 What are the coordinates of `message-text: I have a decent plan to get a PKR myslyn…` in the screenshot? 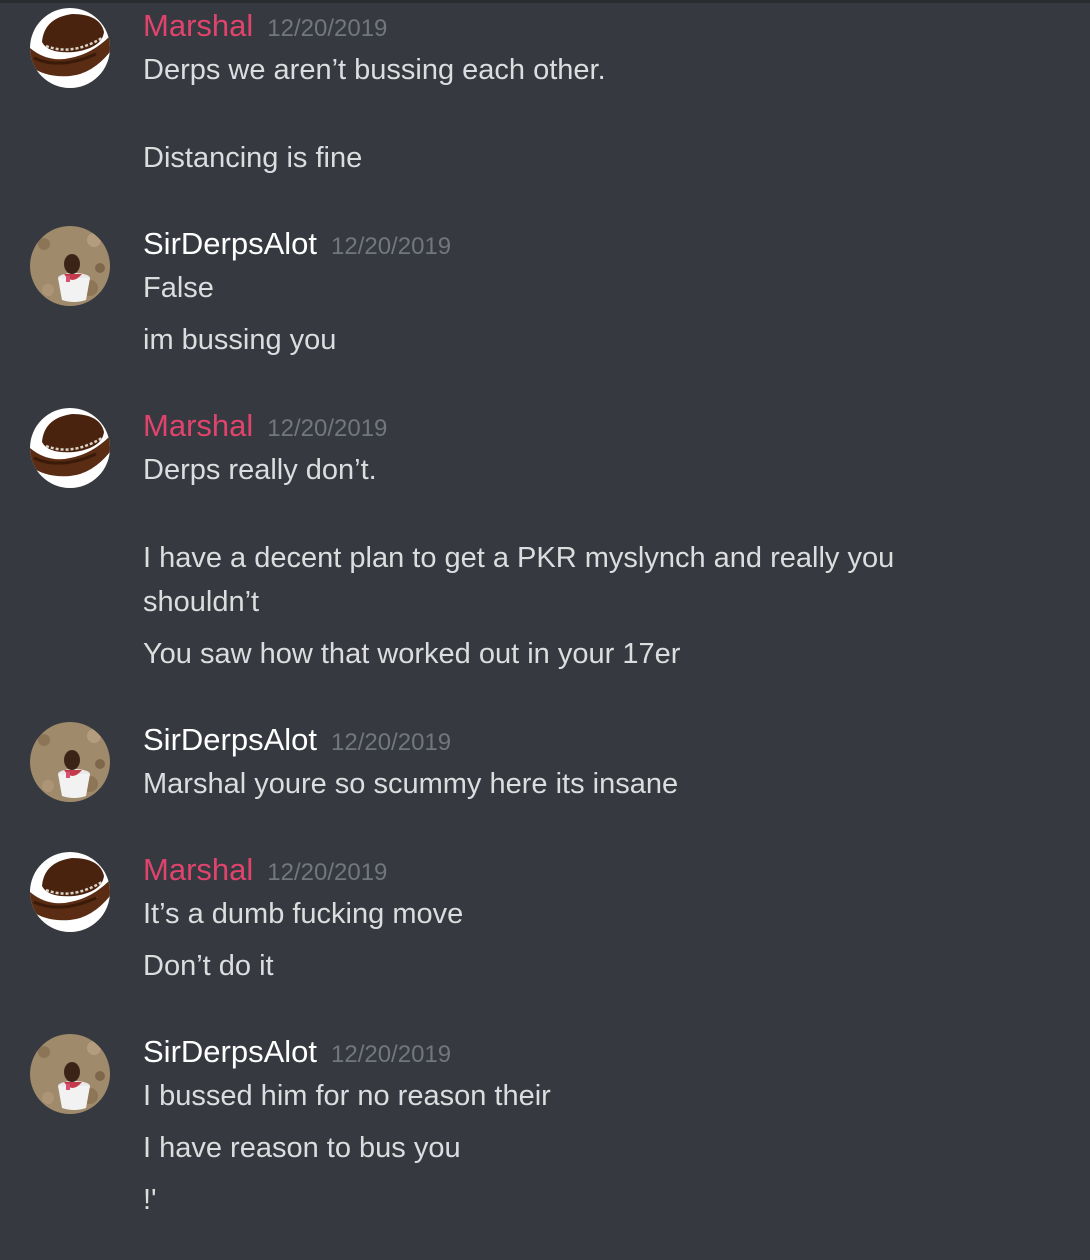 It's located at (519, 580).